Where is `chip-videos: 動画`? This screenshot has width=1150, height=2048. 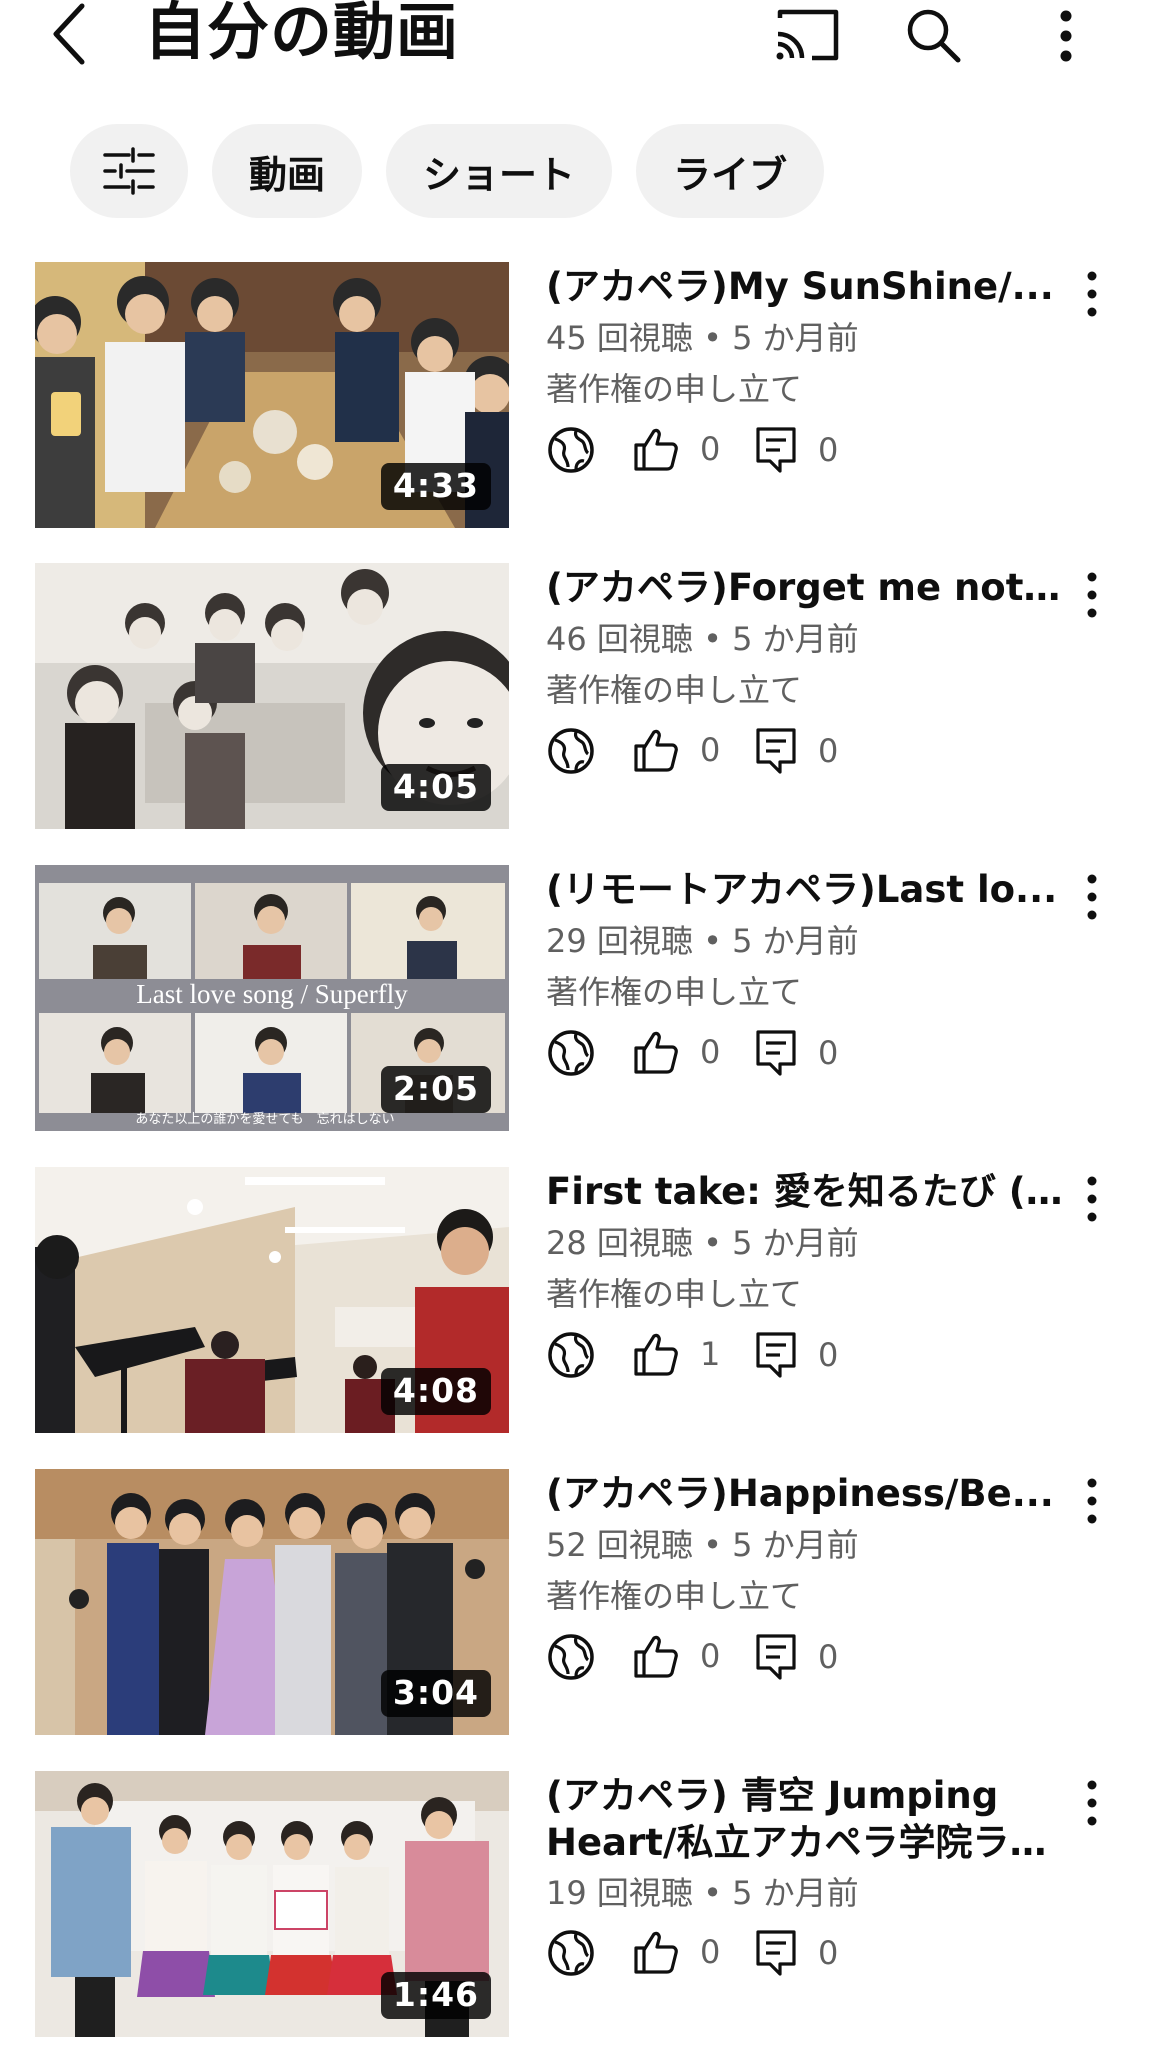 chip-videos: 動画 is located at coordinates (287, 171).